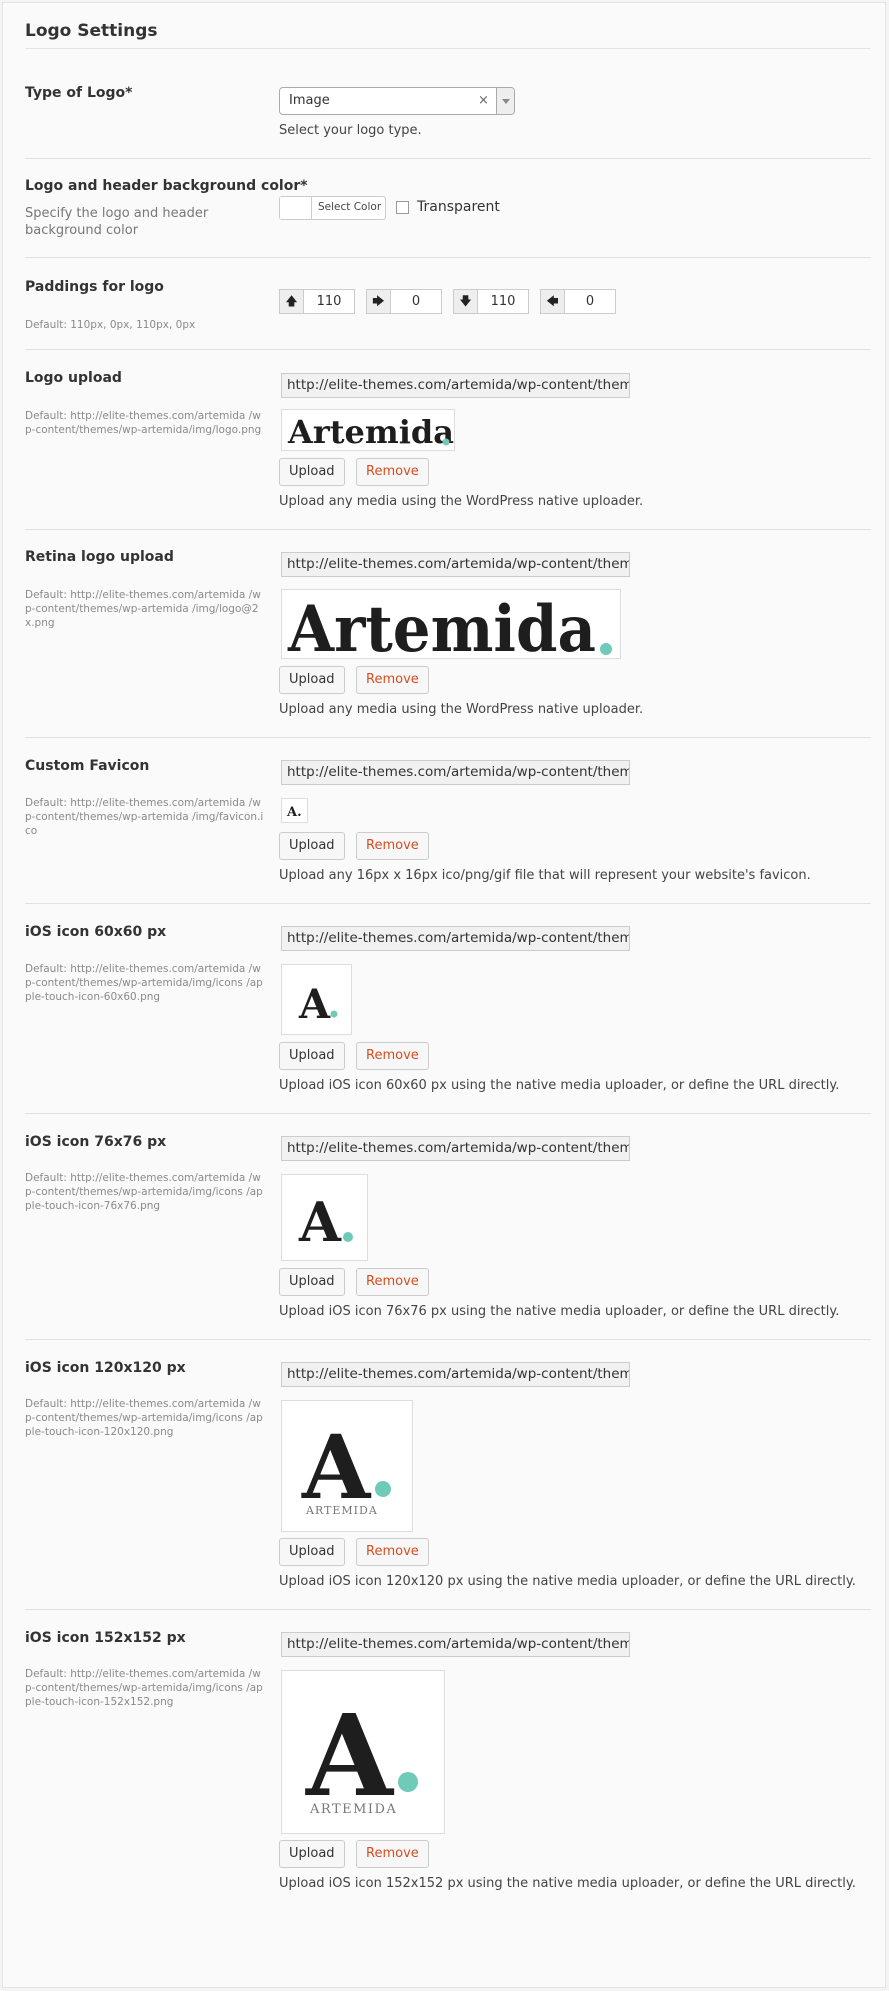 Image resolution: width=889 pixels, height=1991 pixels. What do you see at coordinates (553, 301) in the screenshot?
I see `arrow-left-icon: 🡄` at bounding box center [553, 301].